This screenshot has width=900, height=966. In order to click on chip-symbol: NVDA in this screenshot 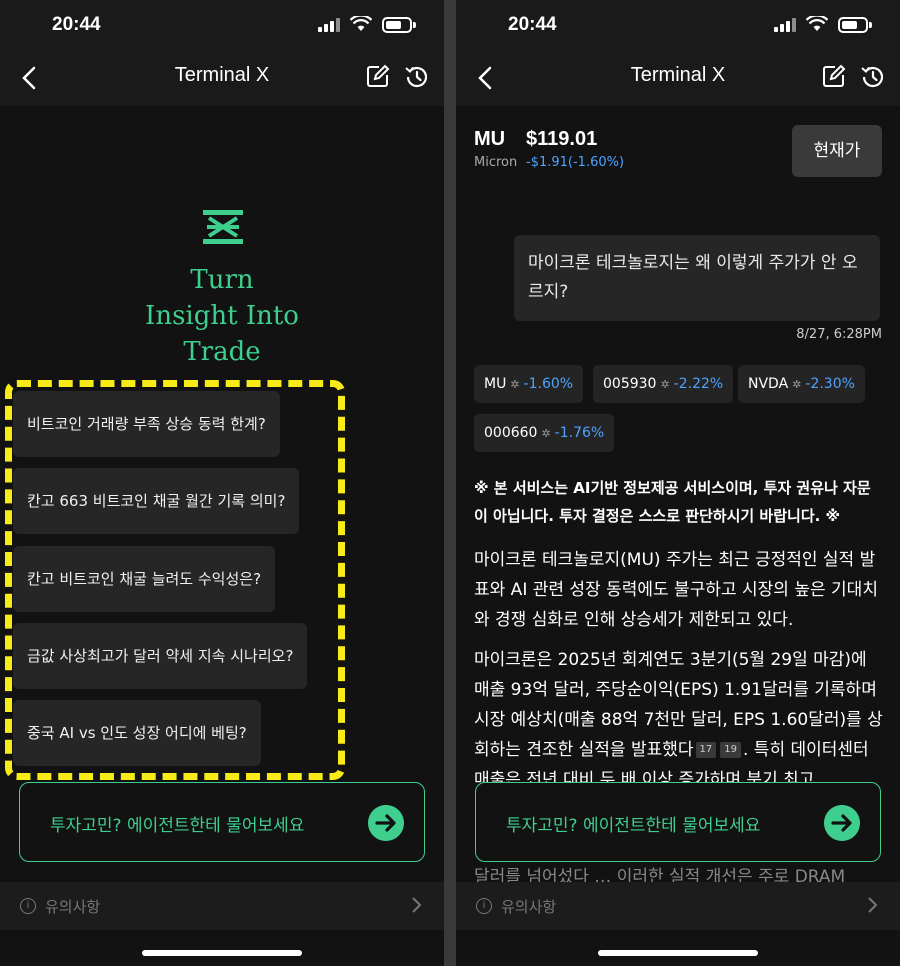, I will do `click(768, 384)`.